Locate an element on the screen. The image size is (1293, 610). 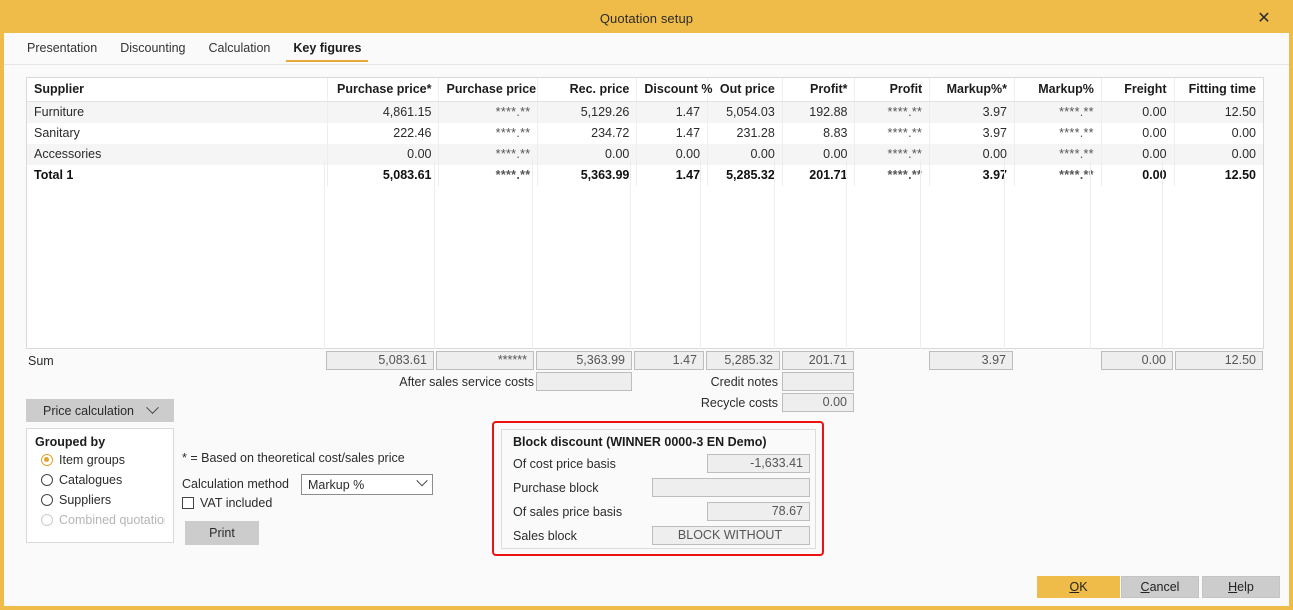
credit-notes-field is located at coordinates (818, 381).